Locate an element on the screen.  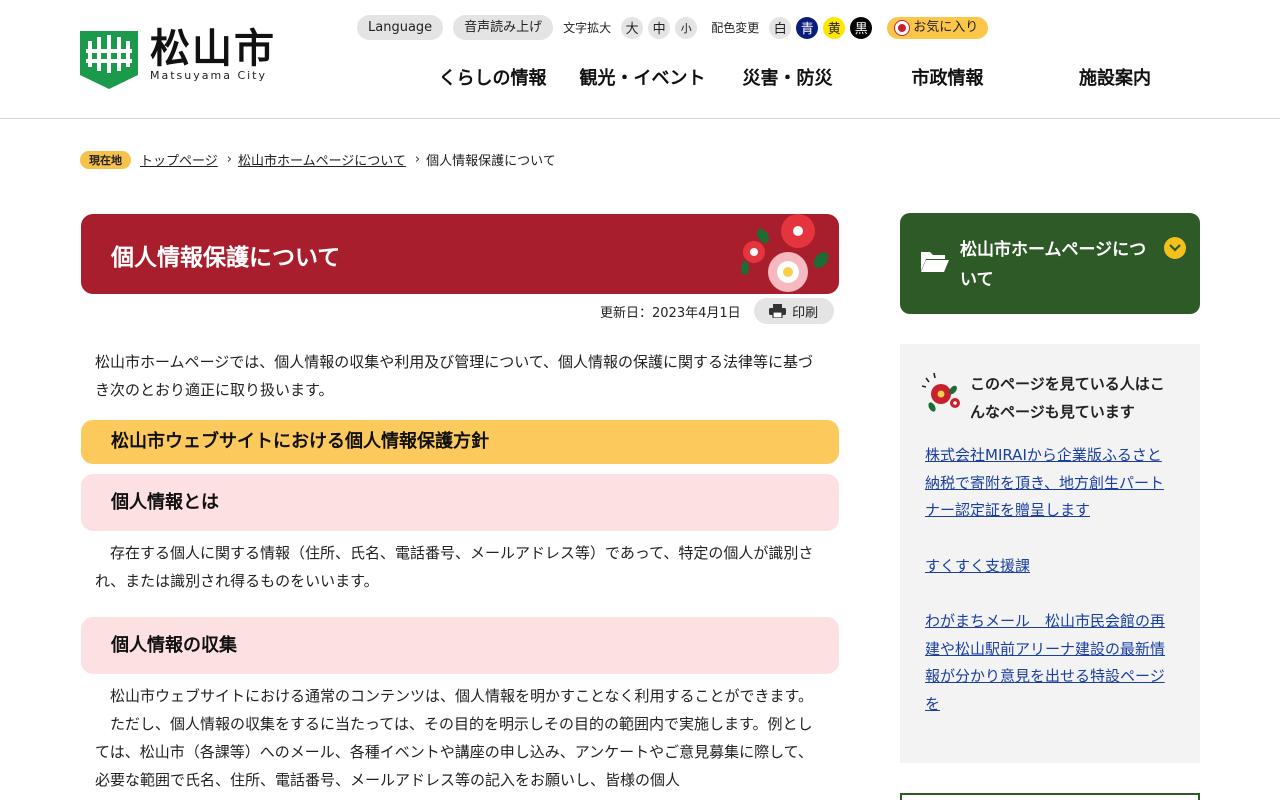
folder-open-icon is located at coordinates (935, 262).